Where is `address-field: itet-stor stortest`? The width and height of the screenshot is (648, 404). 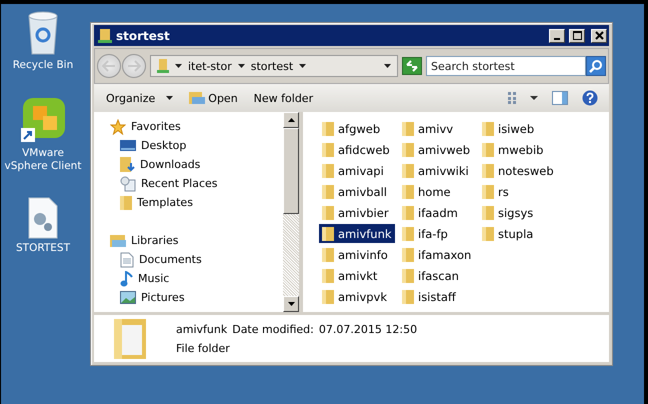 address-field: itet-stor stortest is located at coordinates (274, 66).